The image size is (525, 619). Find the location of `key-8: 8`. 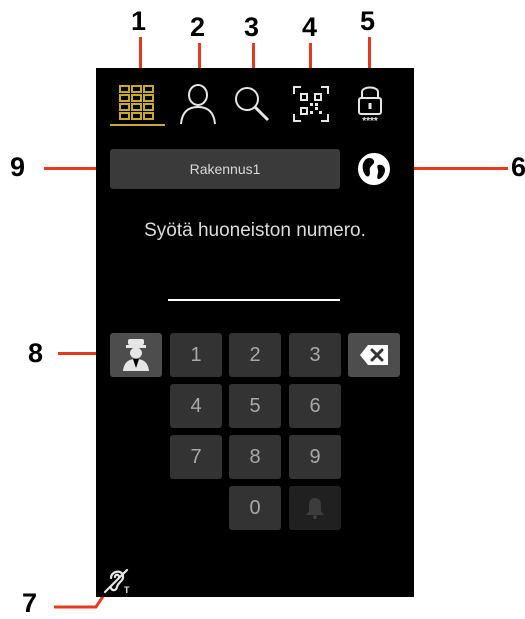

key-8: 8 is located at coordinates (255, 457).